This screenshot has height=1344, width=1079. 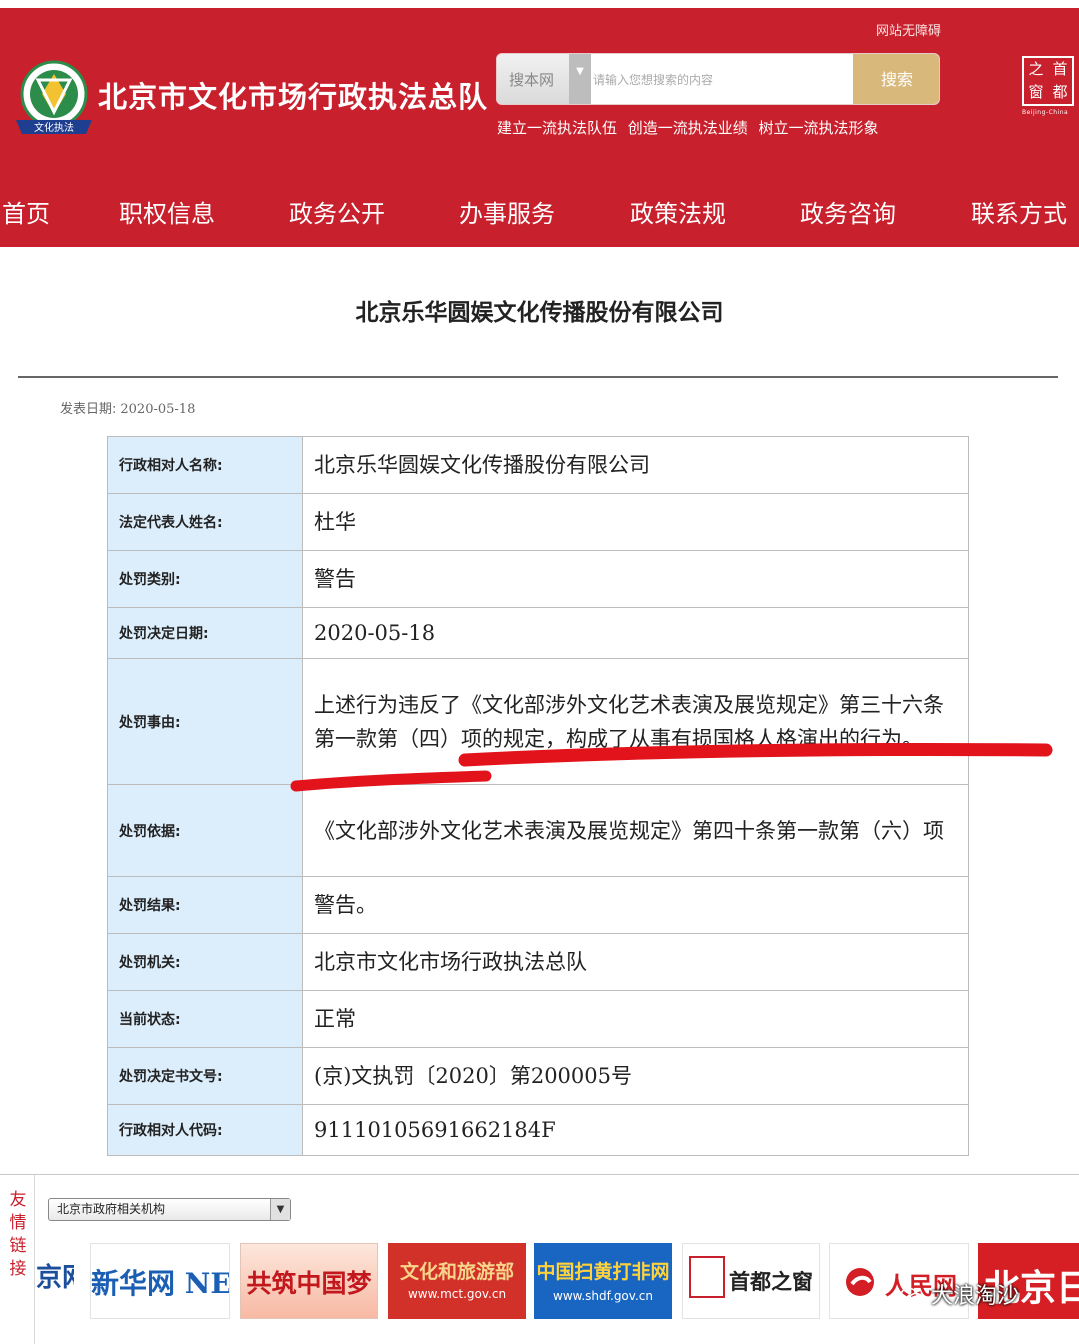 What do you see at coordinates (1060, 69) in the screenshot?
I see `capital-logo-char: 首` at bounding box center [1060, 69].